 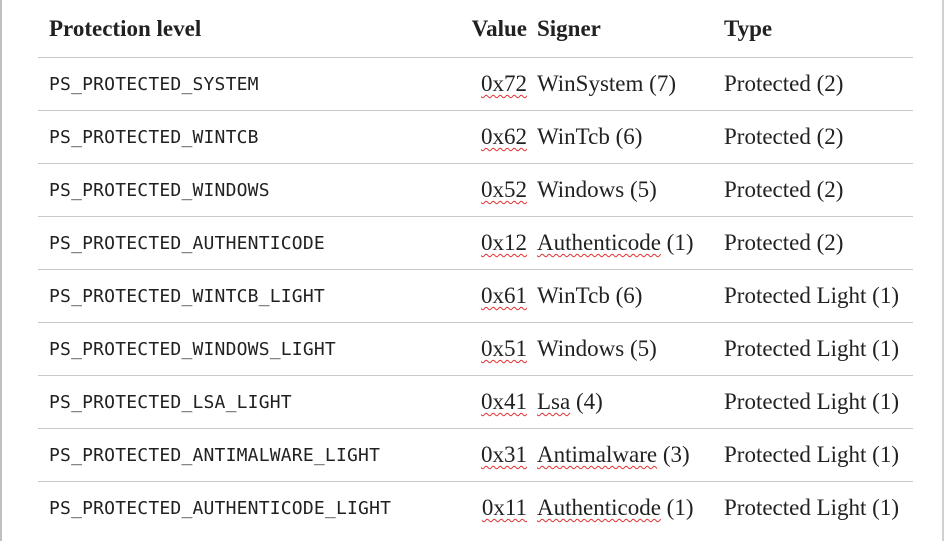 I want to click on signer-name: Lsa, so click(x=554, y=401).